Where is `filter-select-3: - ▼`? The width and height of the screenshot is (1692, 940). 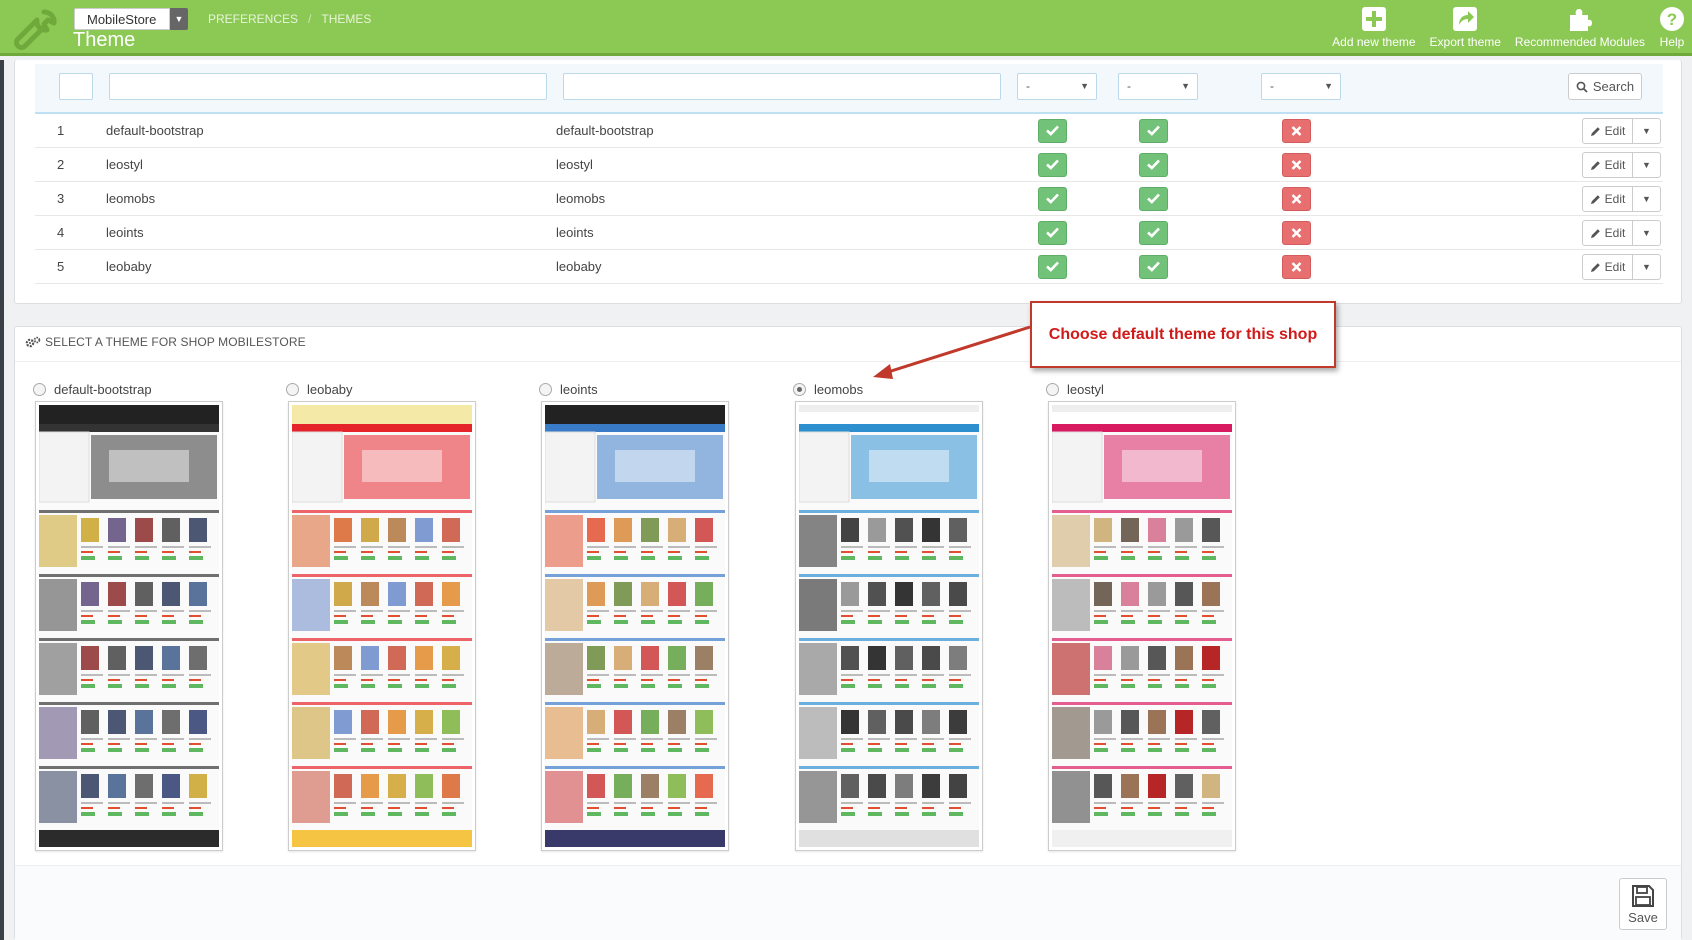
filter-select-3: - ▼ is located at coordinates (1301, 86).